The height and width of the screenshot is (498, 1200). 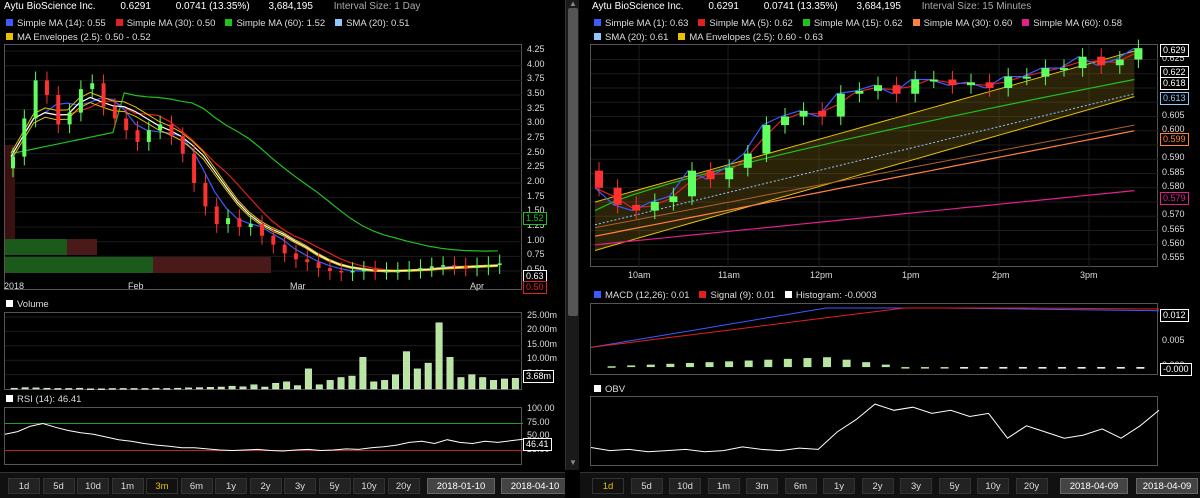 I want to click on volume-panel, so click(x=263, y=351).